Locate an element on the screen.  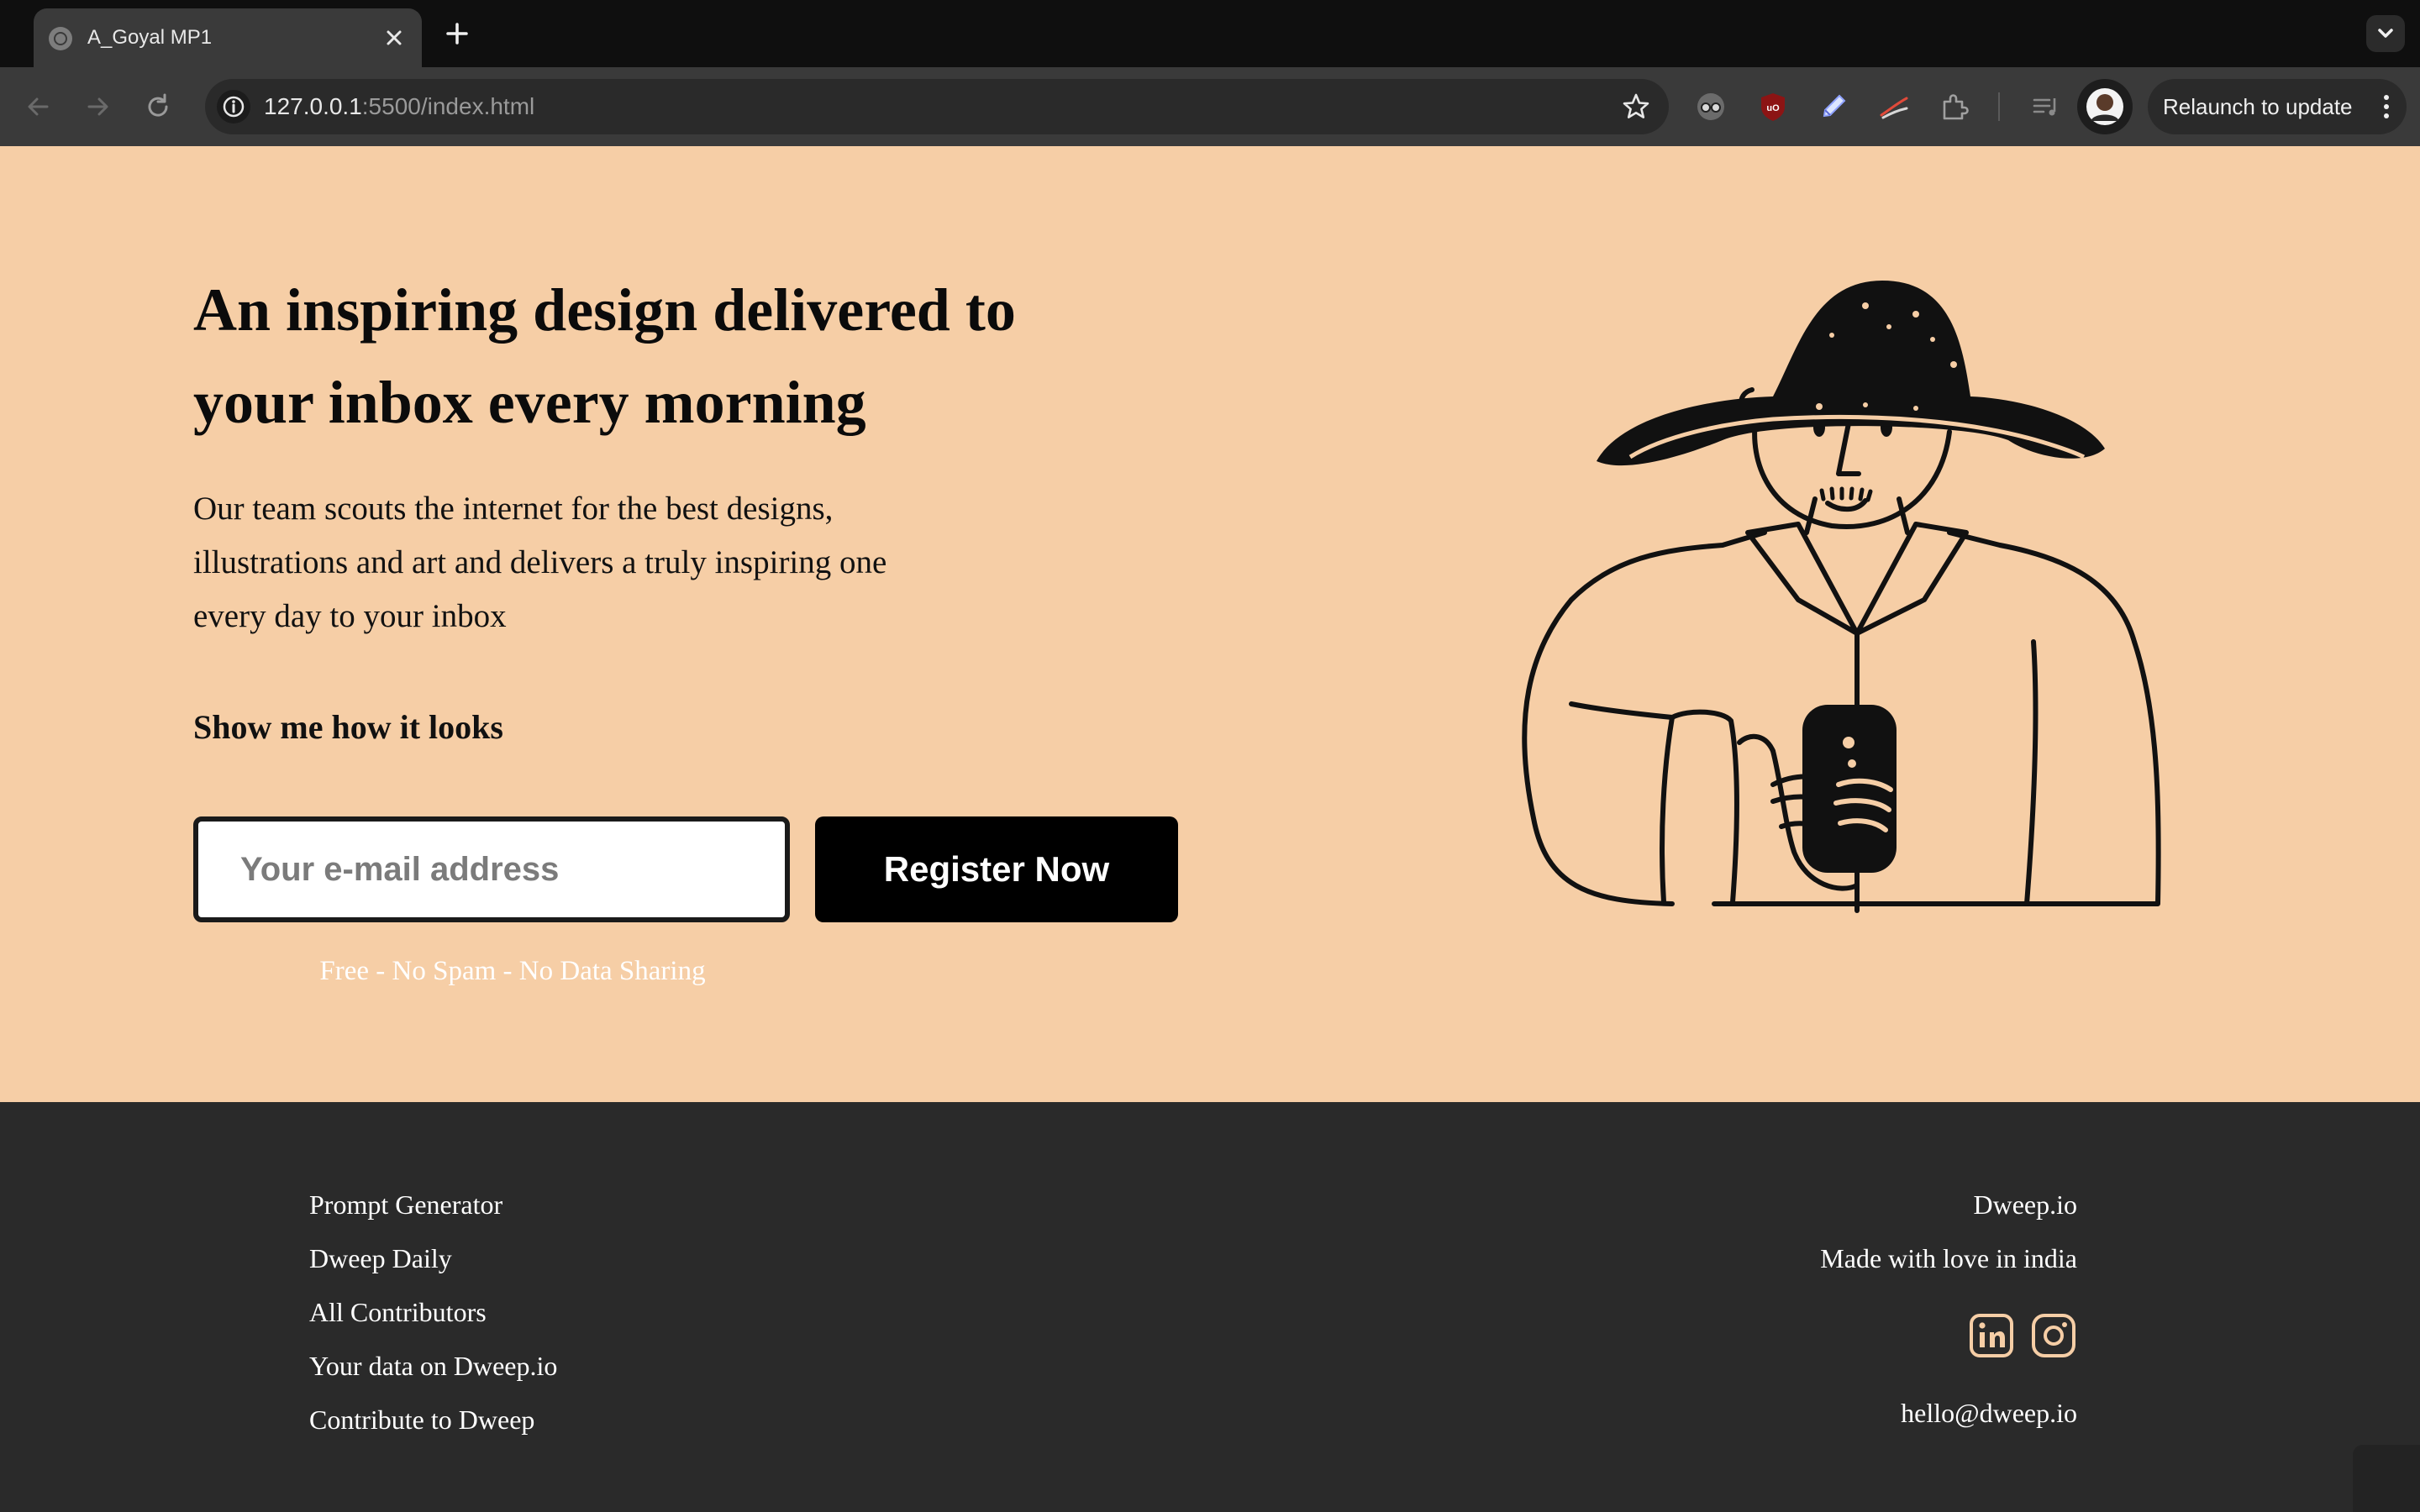
footer-link-prompt-generator: Prompt Generator is located at coordinates (433, 1204).